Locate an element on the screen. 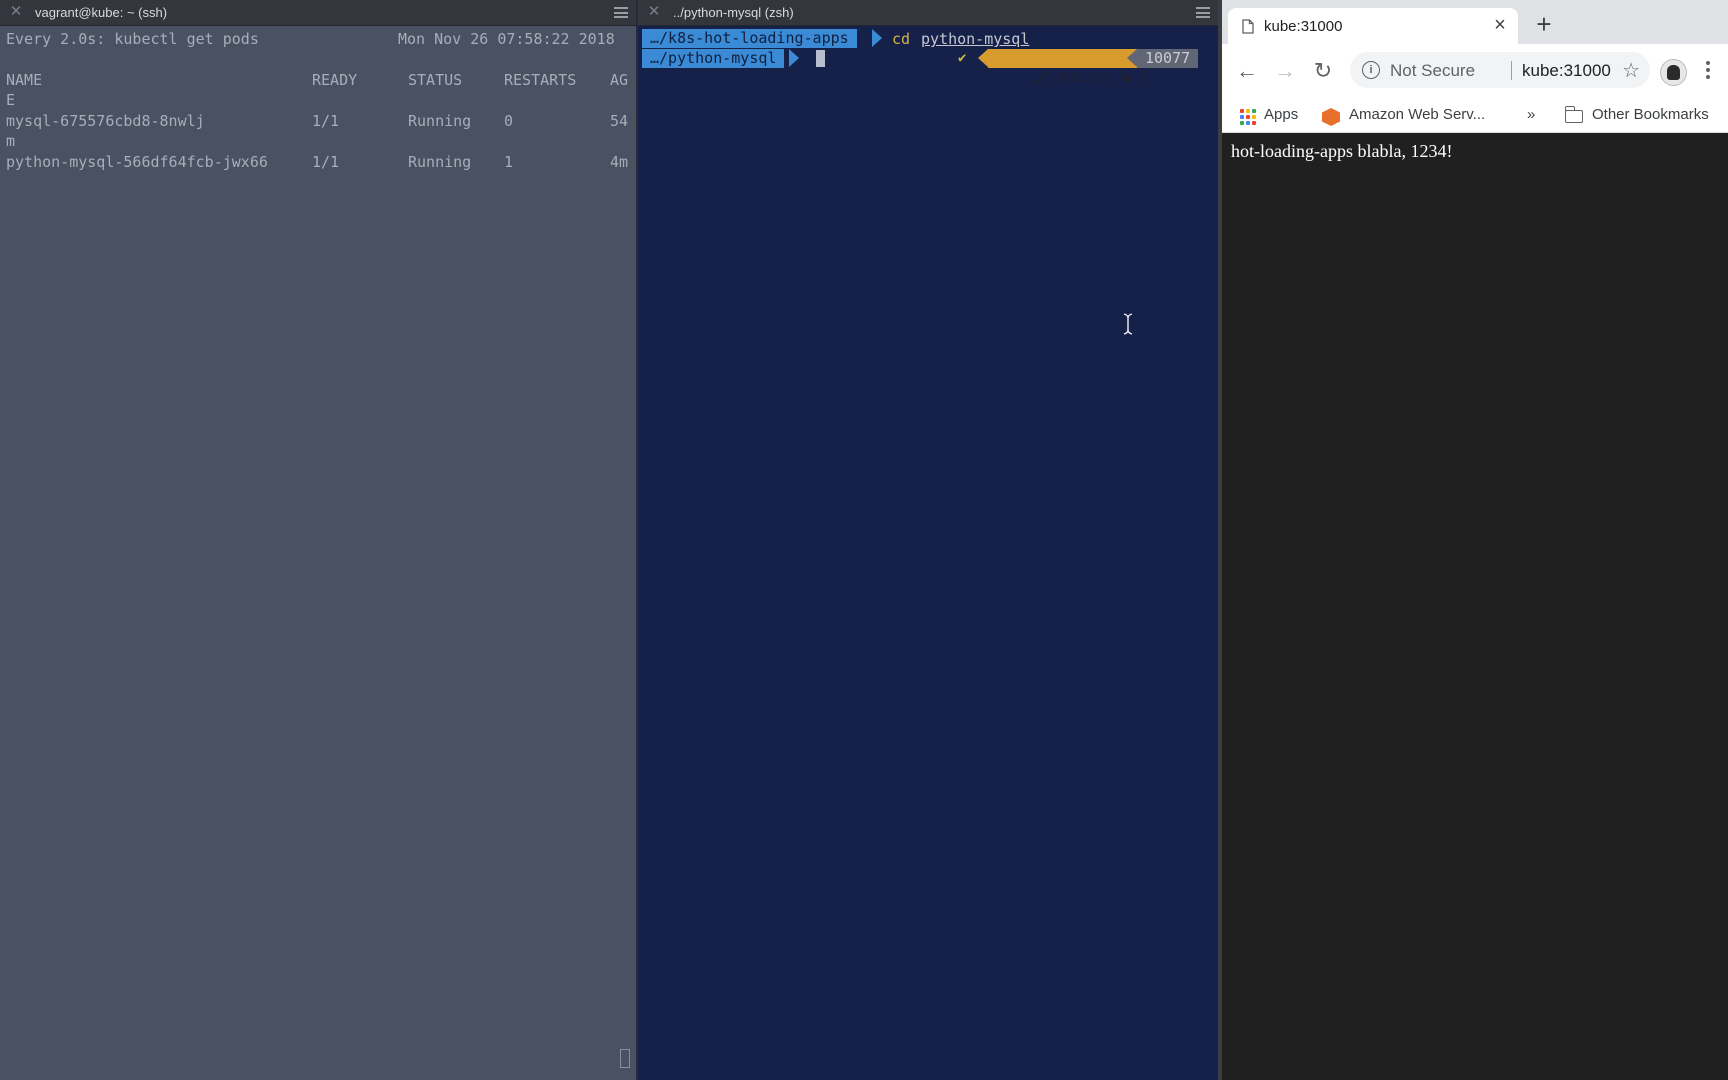 The image size is (1728, 1080). status-check-icon: ✔ is located at coordinates (962, 58).